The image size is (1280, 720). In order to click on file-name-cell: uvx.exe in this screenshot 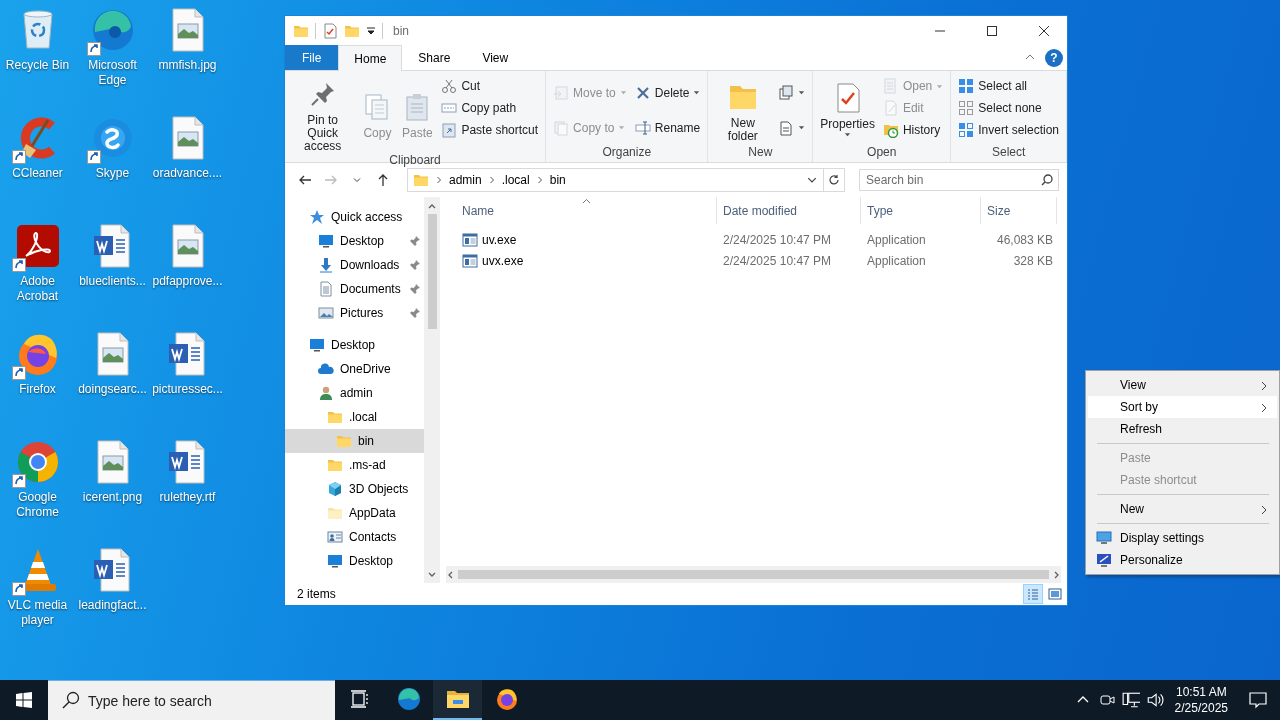, I will do `click(586, 260)`.